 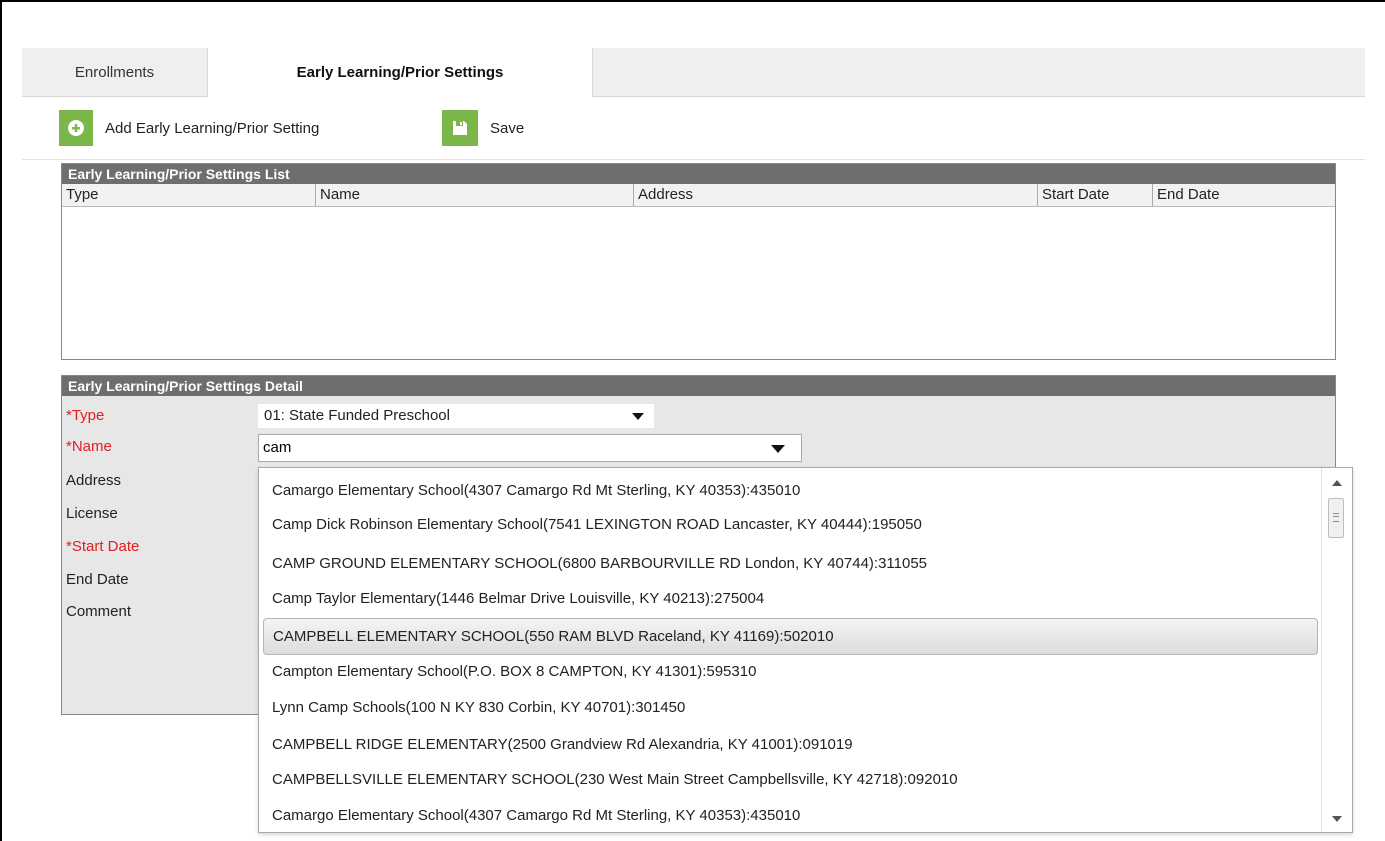 What do you see at coordinates (92, 513) in the screenshot?
I see `license-label: License` at bounding box center [92, 513].